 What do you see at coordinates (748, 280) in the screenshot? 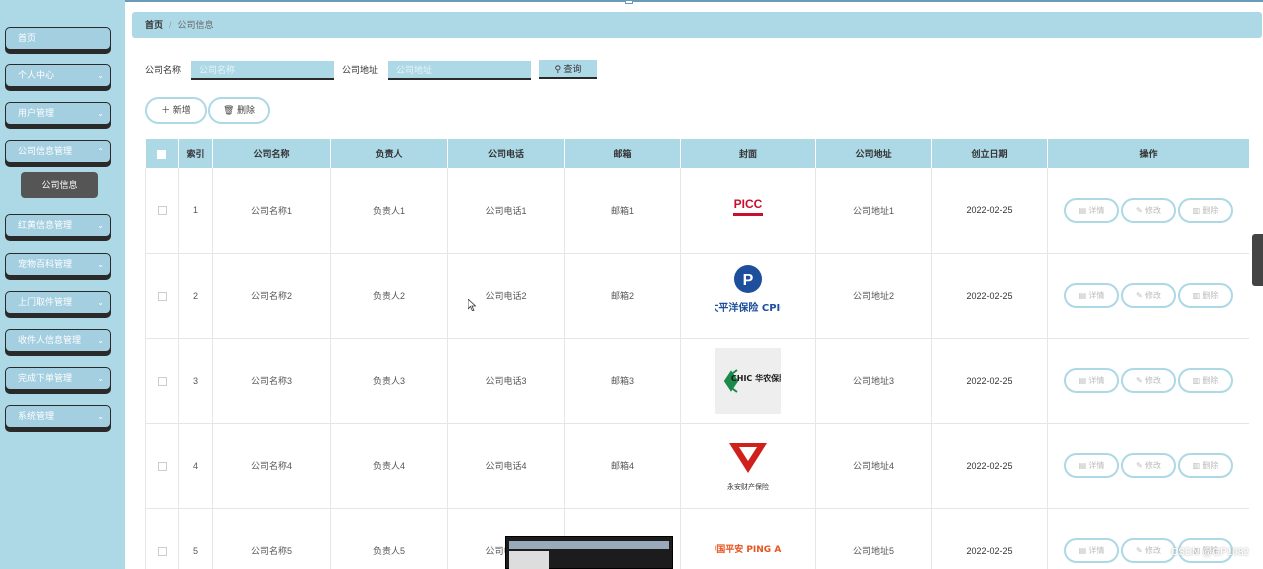
I see `svg-text: P` at bounding box center [748, 280].